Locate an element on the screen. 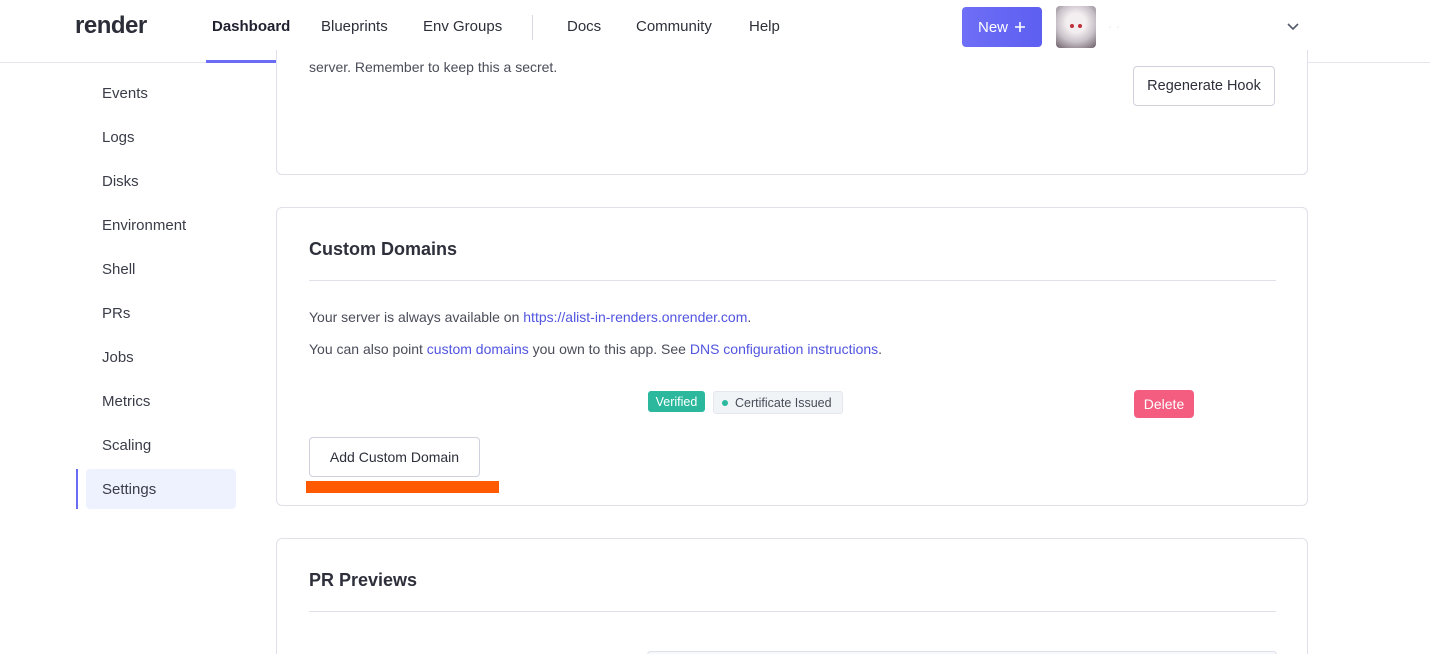 The height and width of the screenshot is (654, 1430). sidebar-item-logs: Logs is located at coordinates (118, 137).